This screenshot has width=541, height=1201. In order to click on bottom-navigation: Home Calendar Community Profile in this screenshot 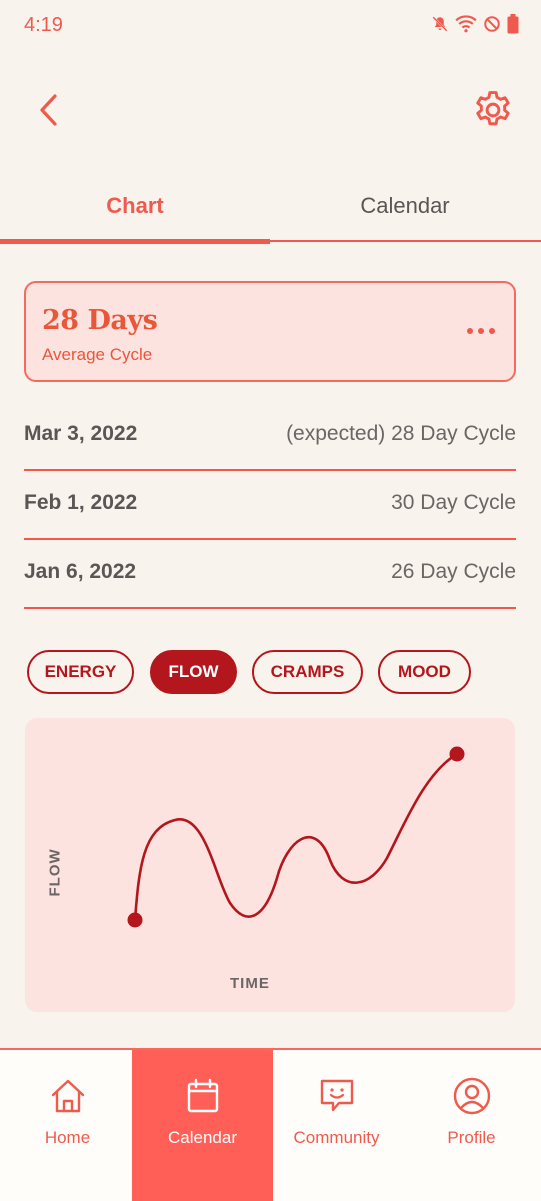, I will do `click(270, 1124)`.